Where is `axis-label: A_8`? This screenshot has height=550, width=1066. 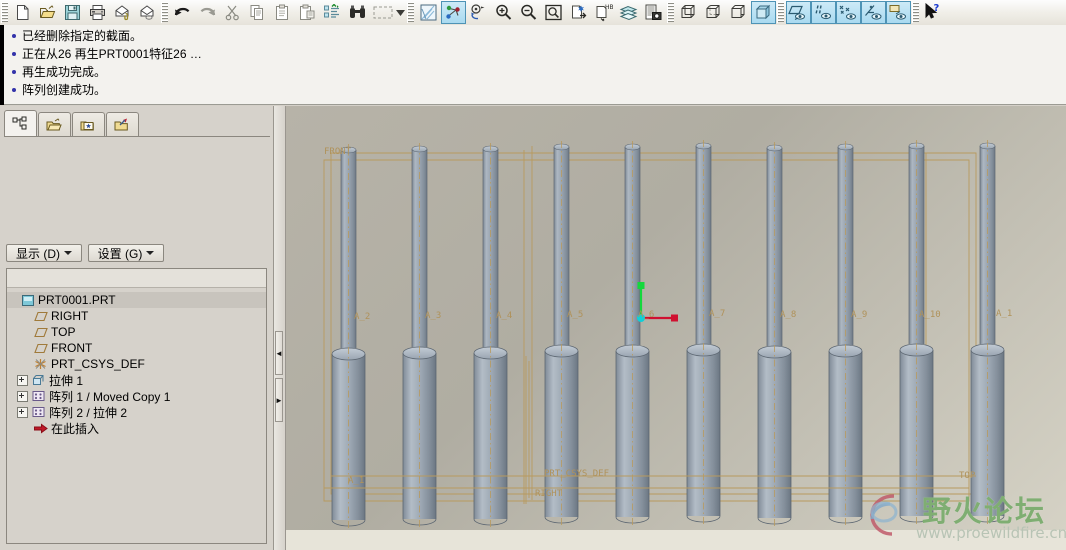
axis-label: A_8 is located at coordinates (788, 315).